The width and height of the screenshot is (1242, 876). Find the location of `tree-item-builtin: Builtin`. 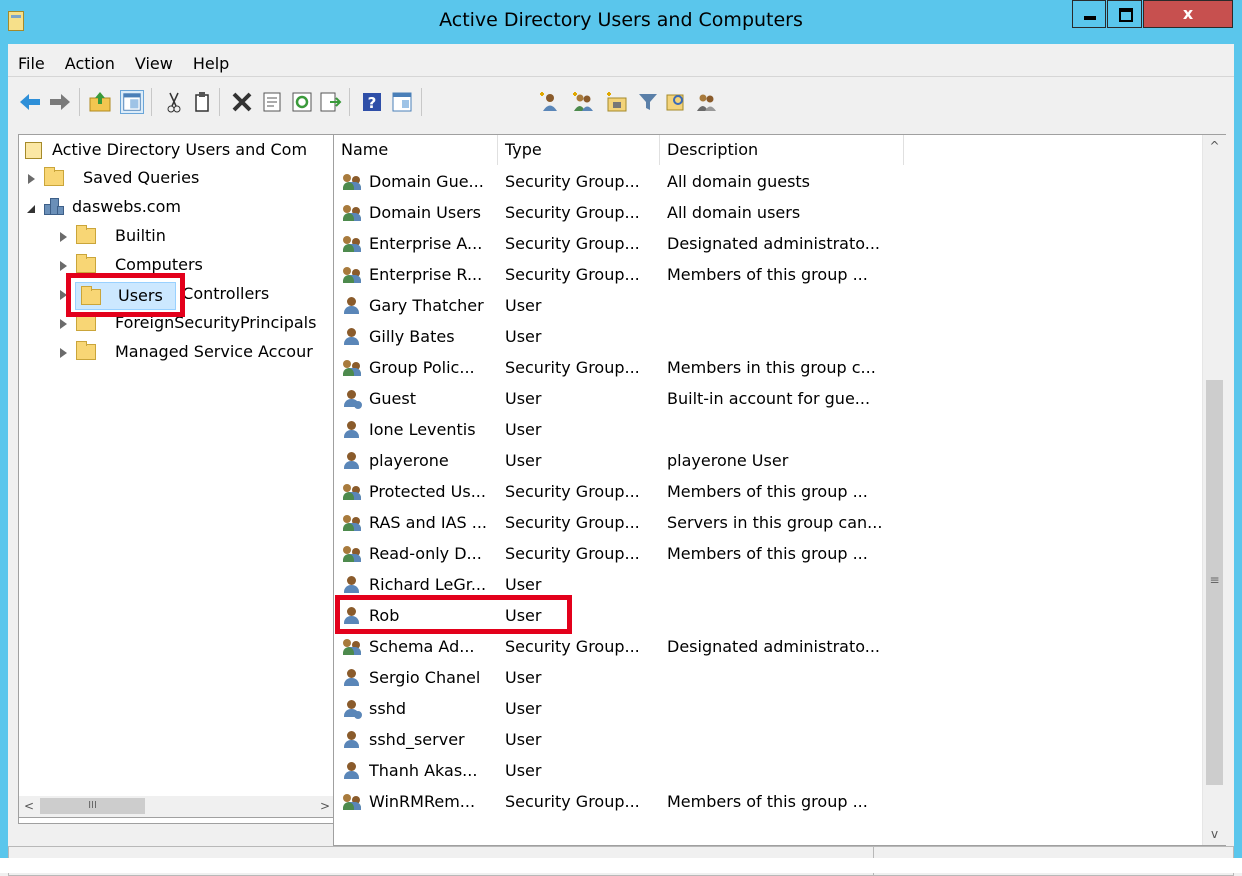

tree-item-builtin: Builtin is located at coordinates (177, 236).